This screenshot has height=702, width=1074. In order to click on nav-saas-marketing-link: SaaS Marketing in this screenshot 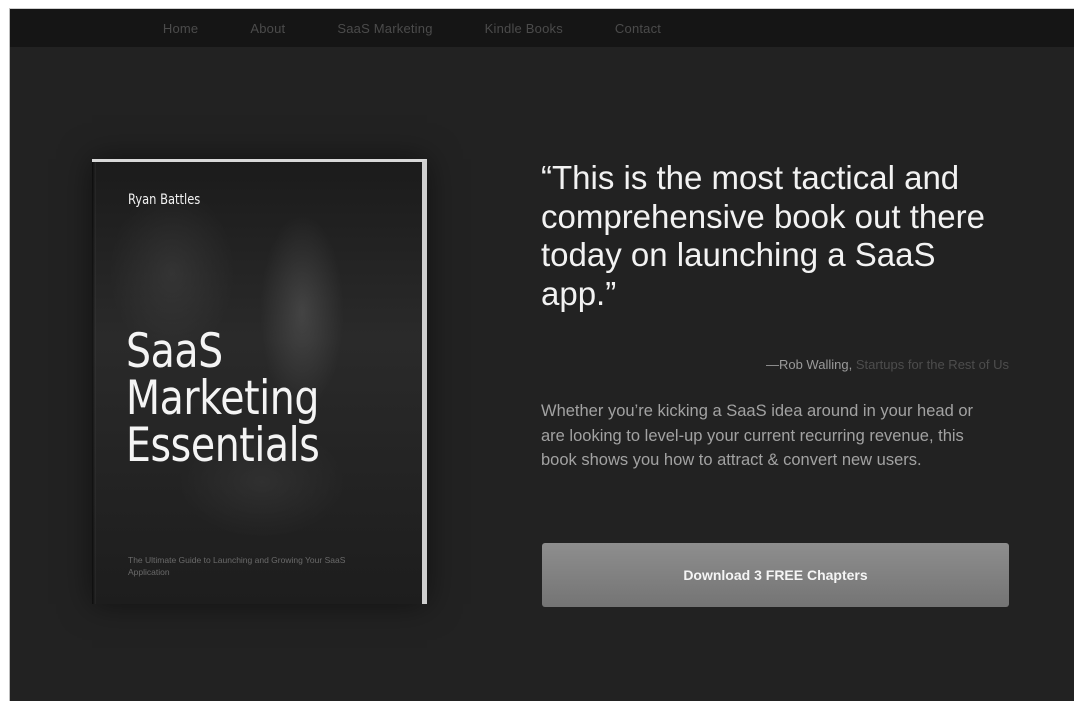, I will do `click(384, 28)`.